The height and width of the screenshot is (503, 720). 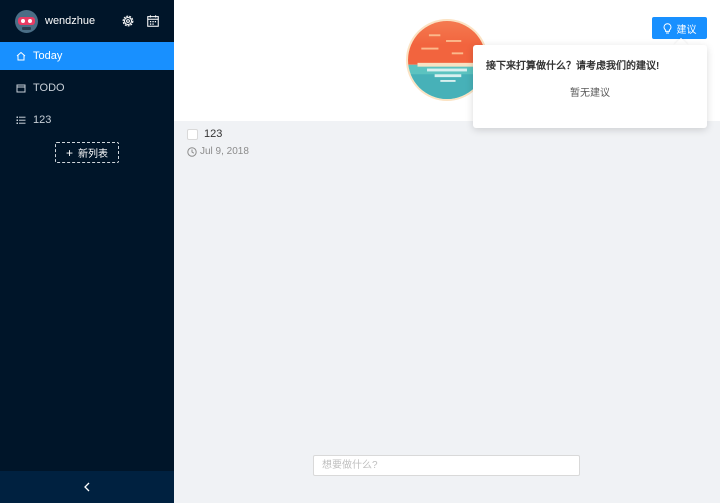 What do you see at coordinates (49, 88) in the screenshot?
I see `sidebar-item-label: TODO` at bounding box center [49, 88].